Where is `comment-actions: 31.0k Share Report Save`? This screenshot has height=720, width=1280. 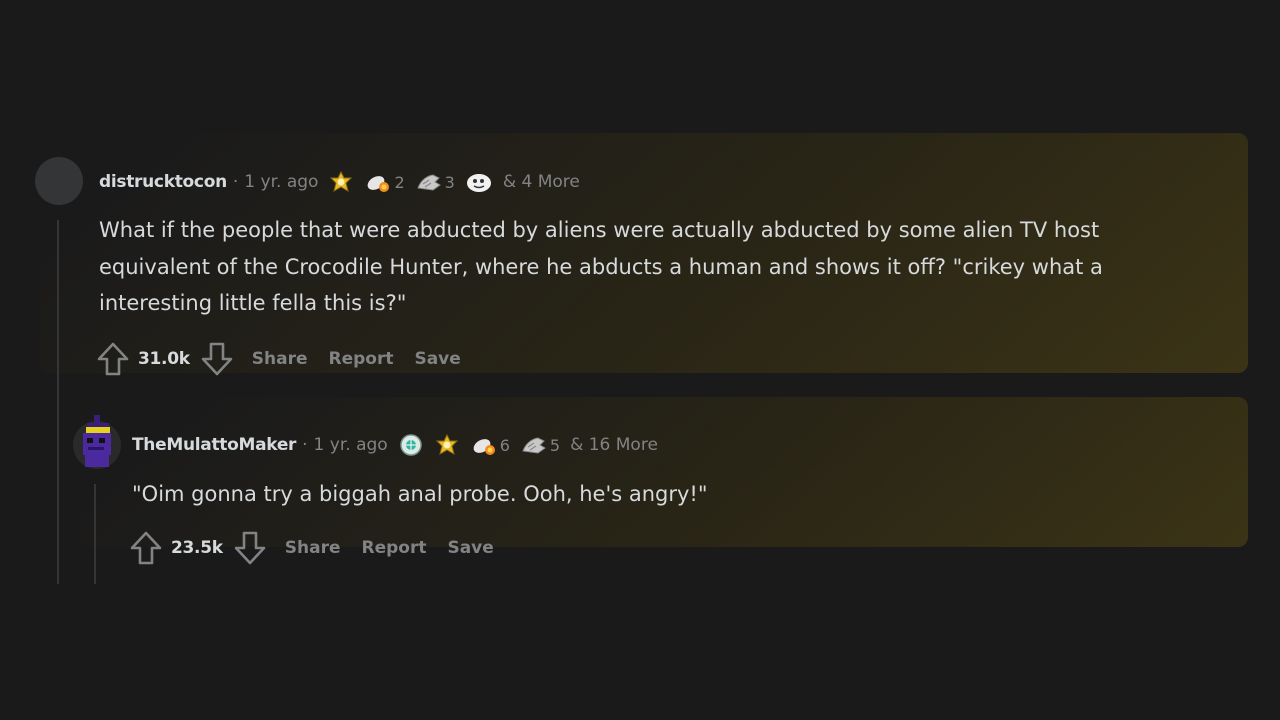
comment-actions: 31.0k Share Report Save is located at coordinates (278, 359).